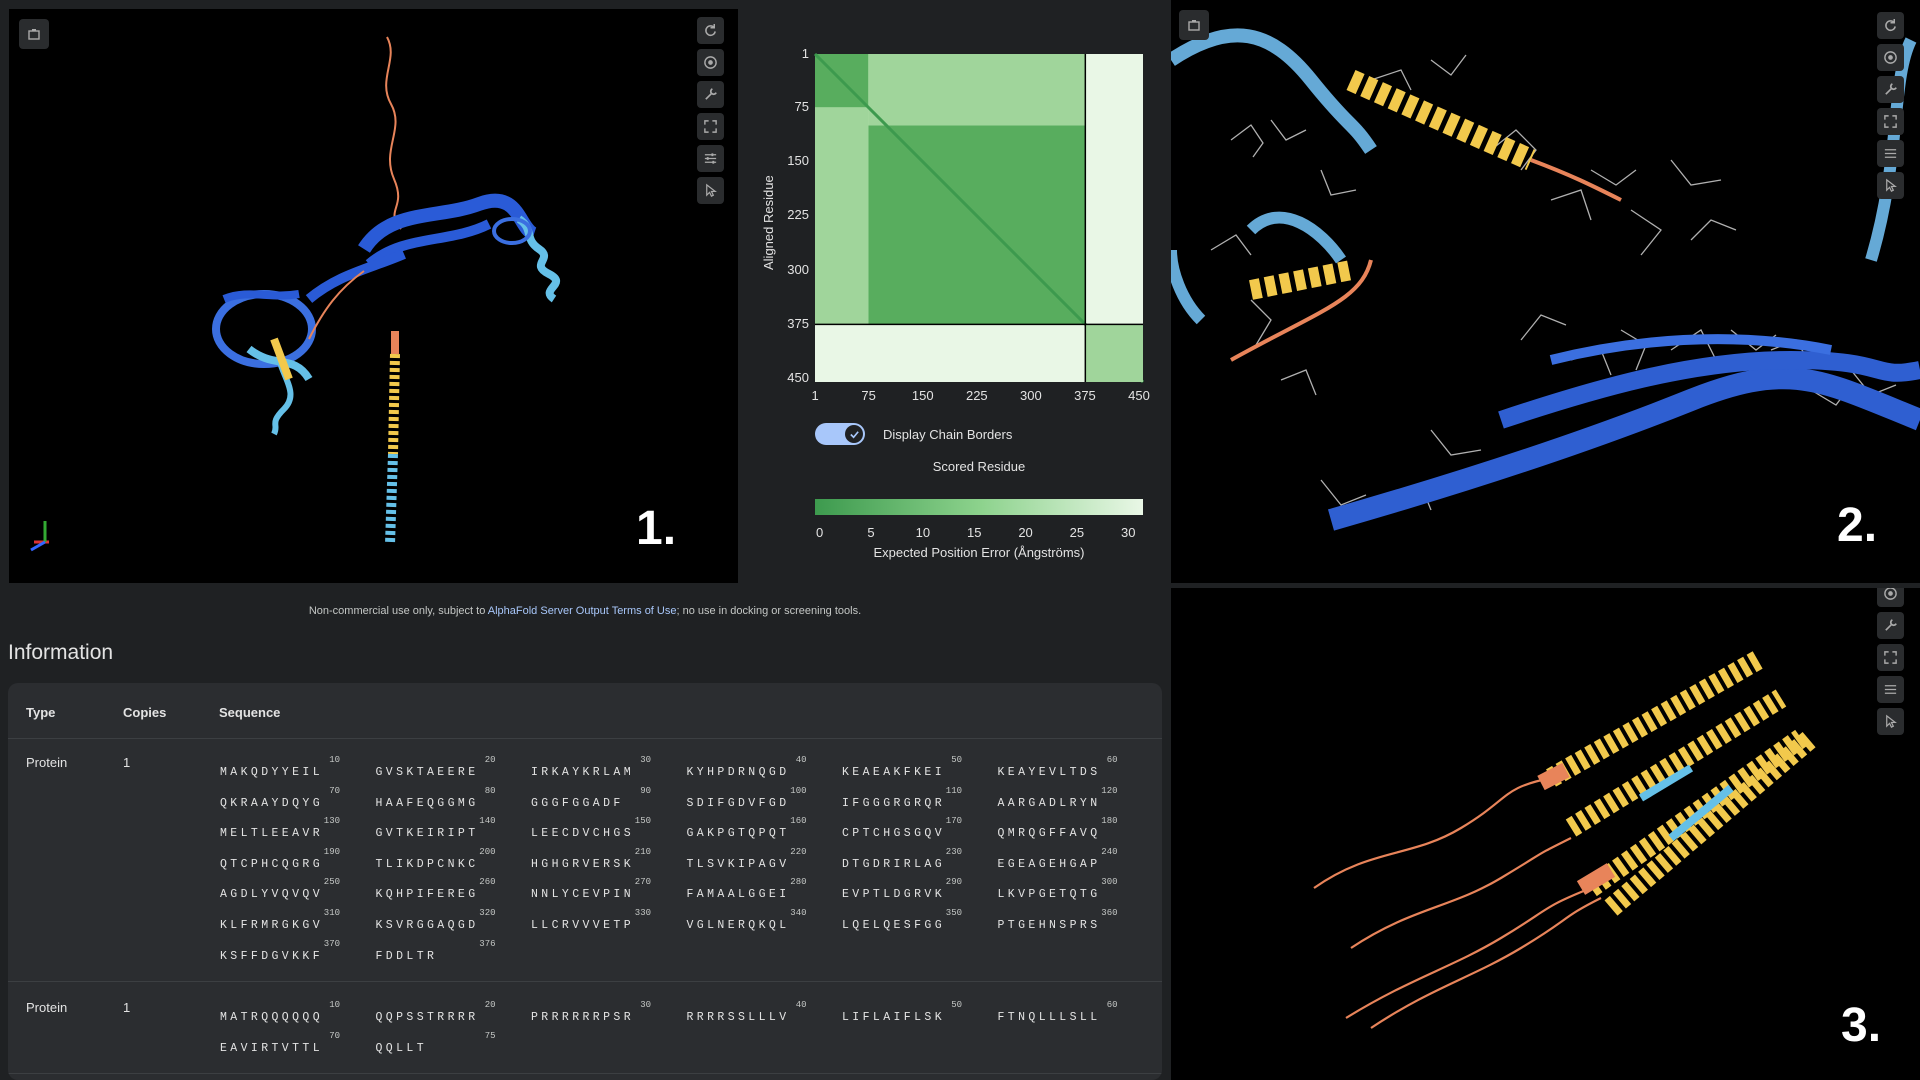 This screenshot has width=1920, height=1080. Describe the element at coordinates (285, 801) in the screenshot. I see `sequence-chunk: 70 QKRAAYDQYG` at that location.